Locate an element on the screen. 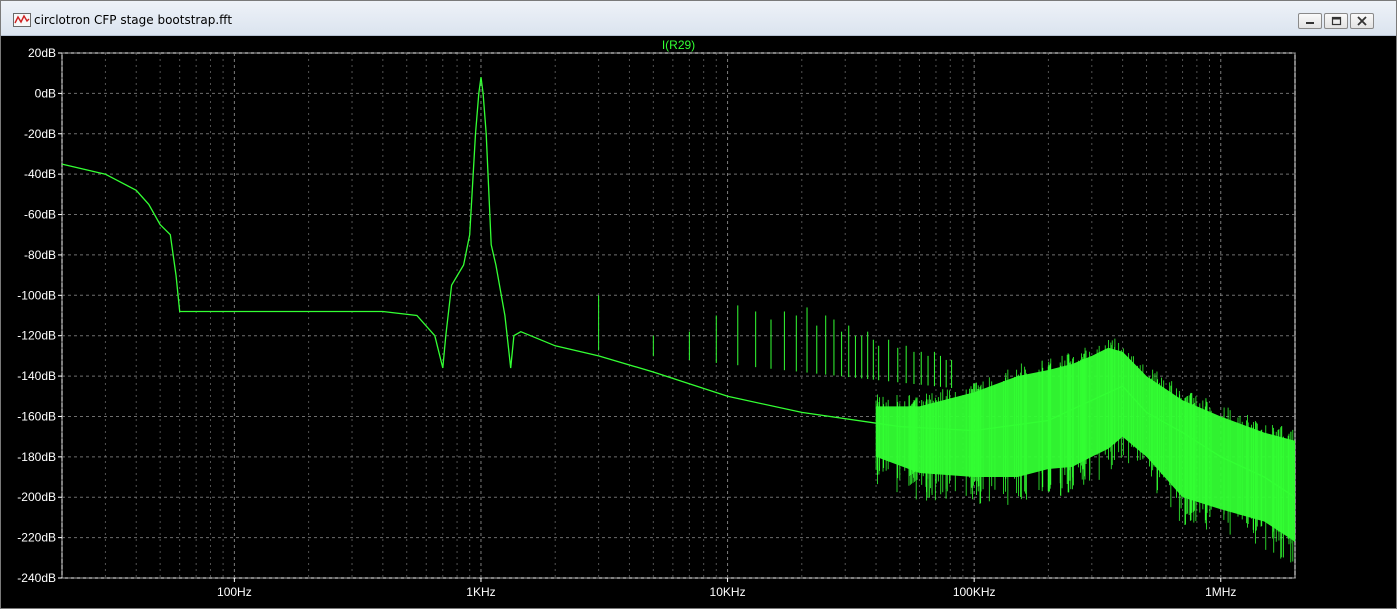 The image size is (1397, 609). window-title: circlotron CFP stage bootstrap.fft is located at coordinates (133, 20).